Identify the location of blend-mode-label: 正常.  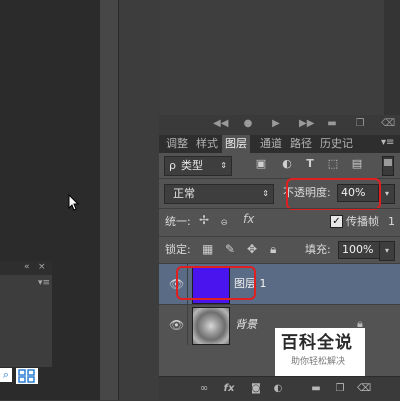
(184, 193).